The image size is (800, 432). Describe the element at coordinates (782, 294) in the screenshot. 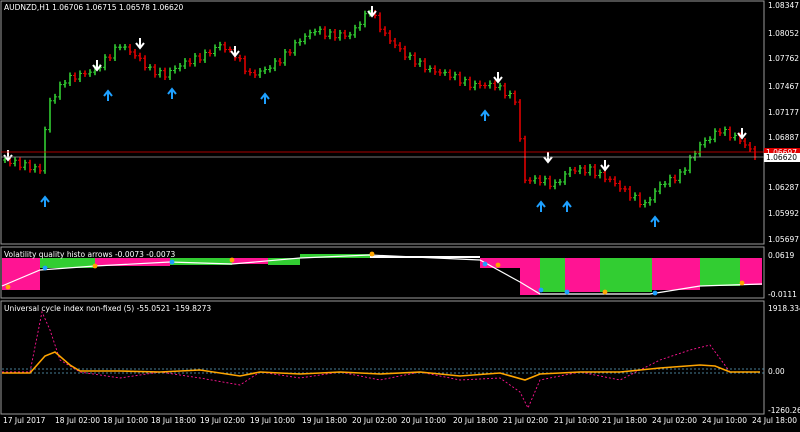

I see `ind1-axis-bottom: -0.0111` at that location.